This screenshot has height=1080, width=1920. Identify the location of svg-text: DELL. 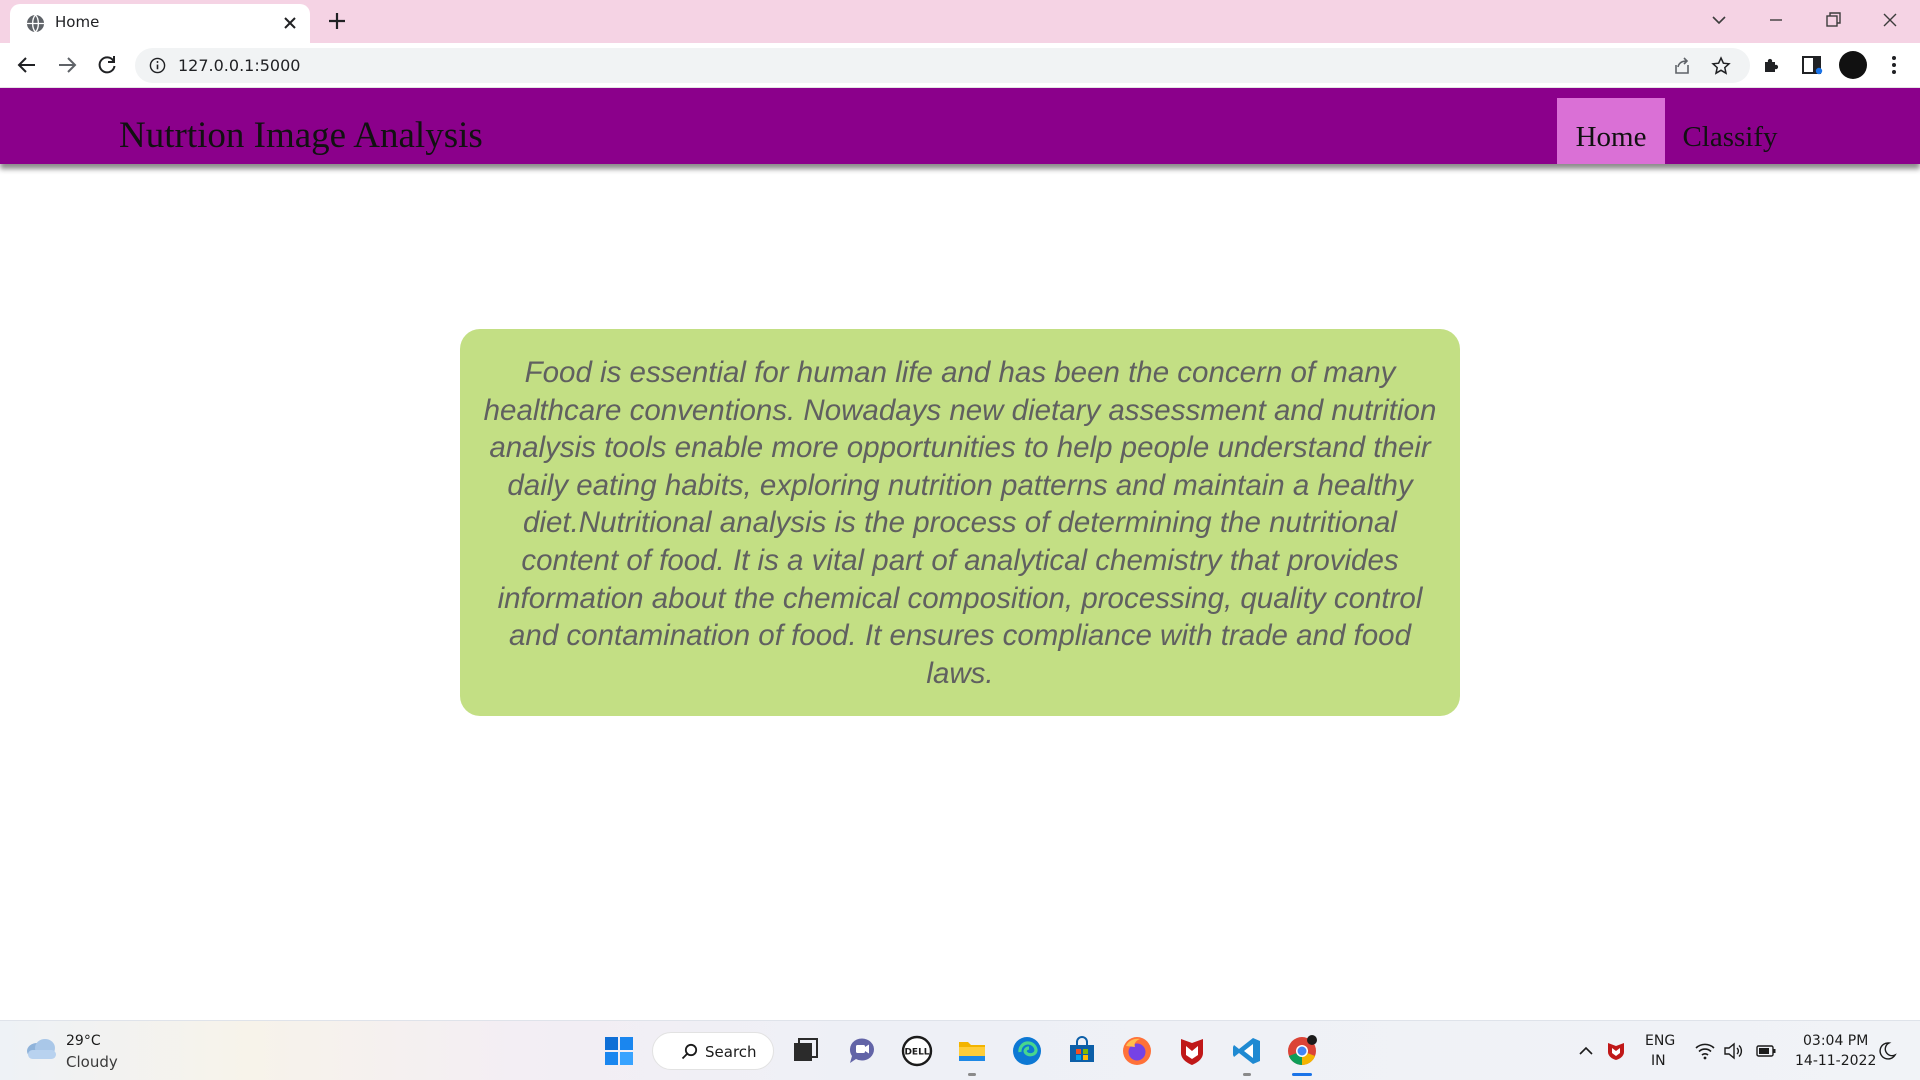
(916, 1053).